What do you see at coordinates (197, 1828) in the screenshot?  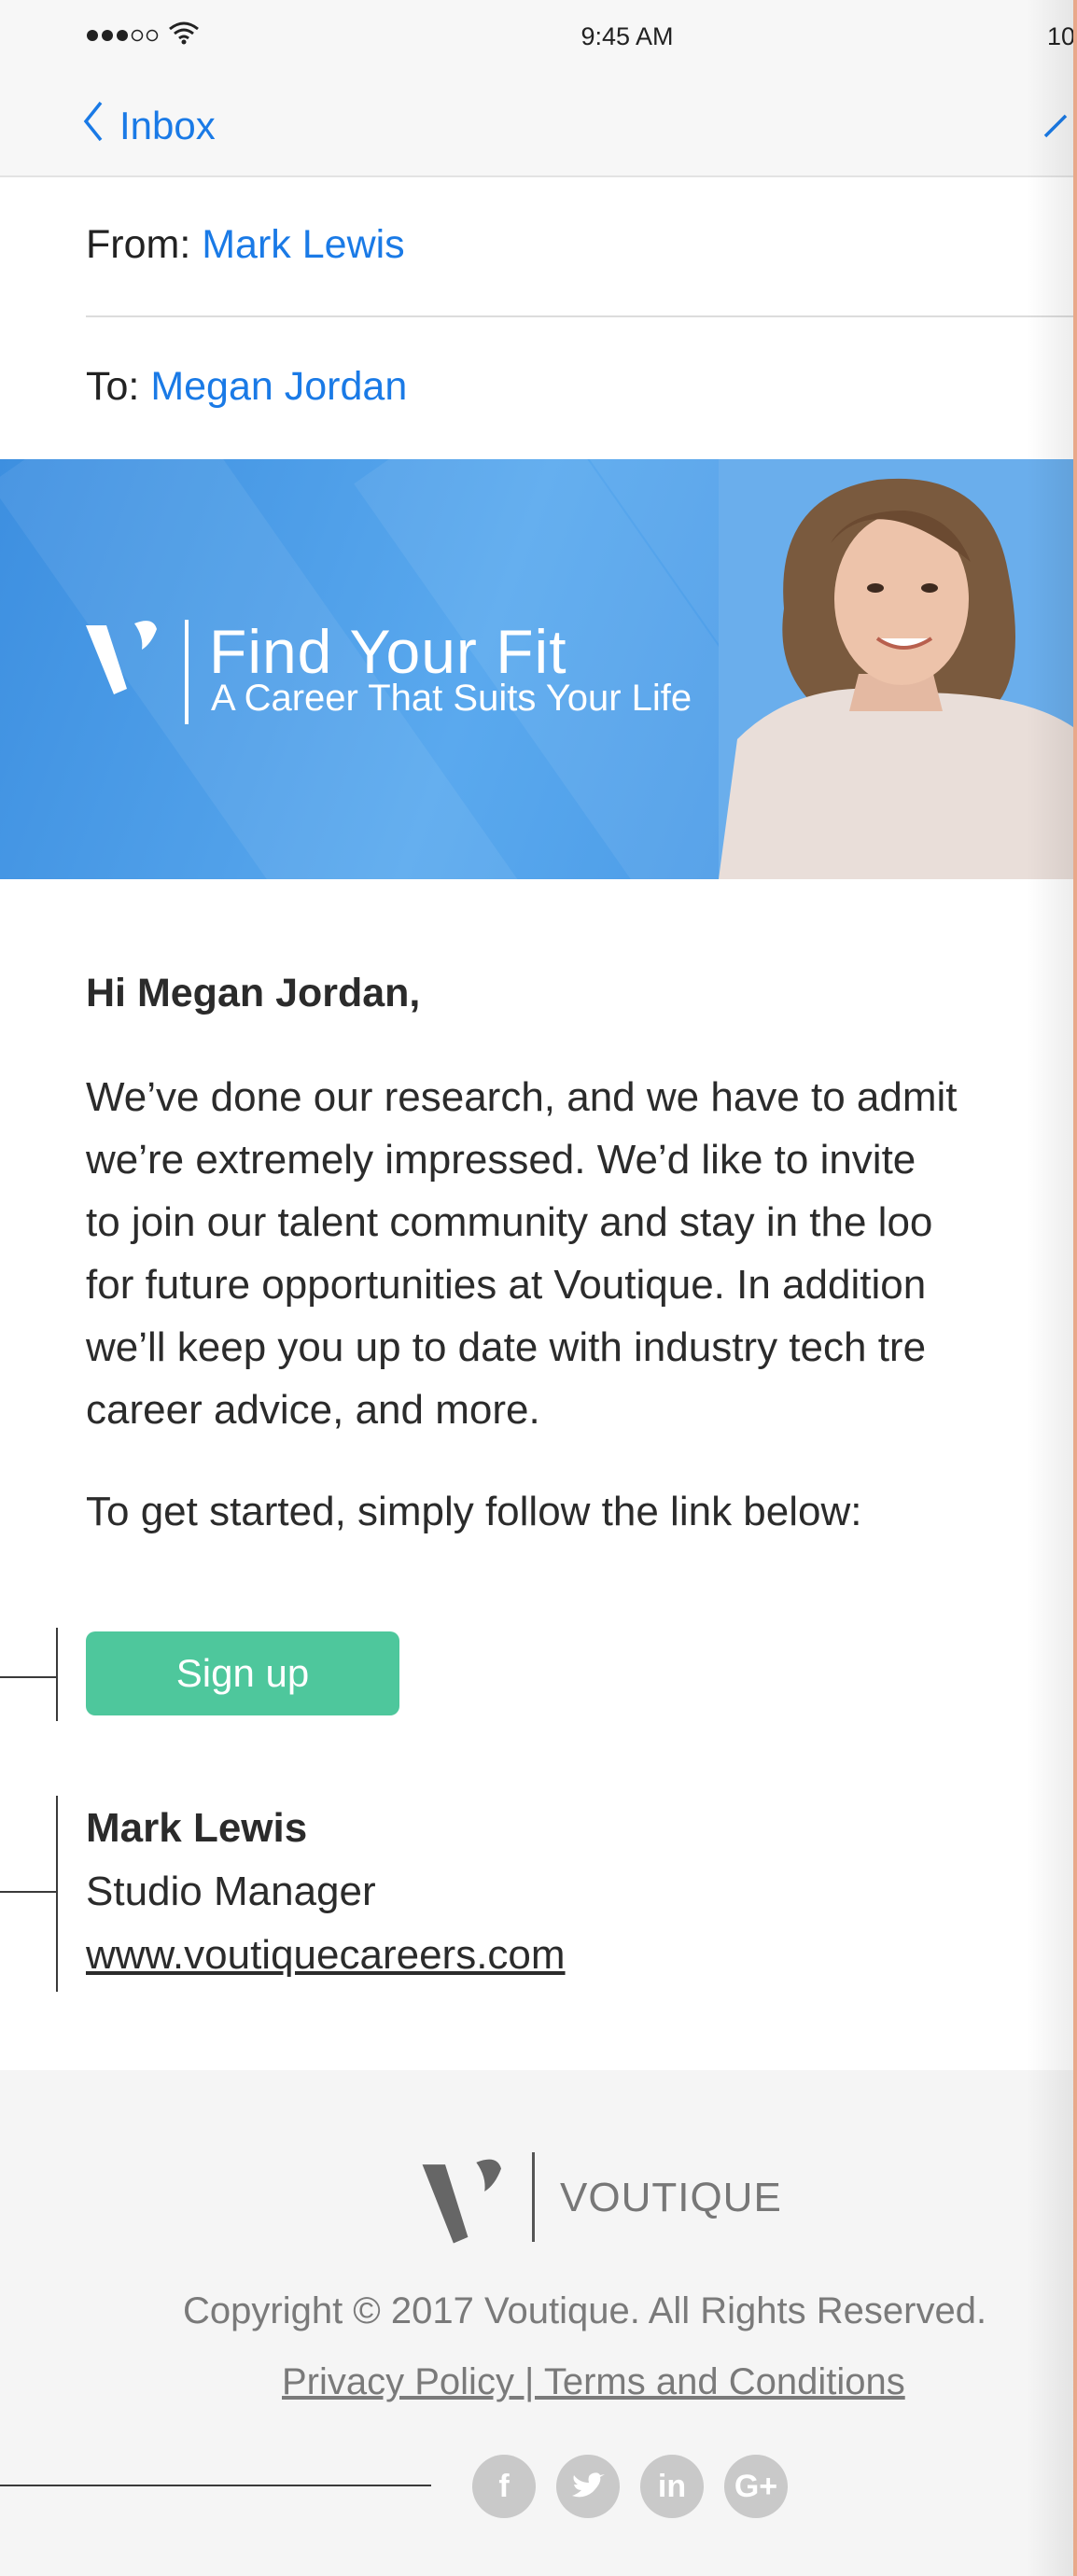 I see `signature-name: Mark Lewis` at bounding box center [197, 1828].